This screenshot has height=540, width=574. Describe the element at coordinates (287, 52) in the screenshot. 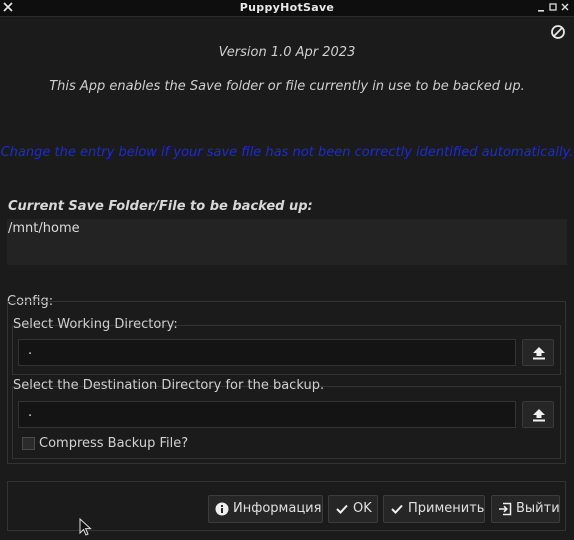

I see `version-text: Version 1.0 Apr 2023` at that location.